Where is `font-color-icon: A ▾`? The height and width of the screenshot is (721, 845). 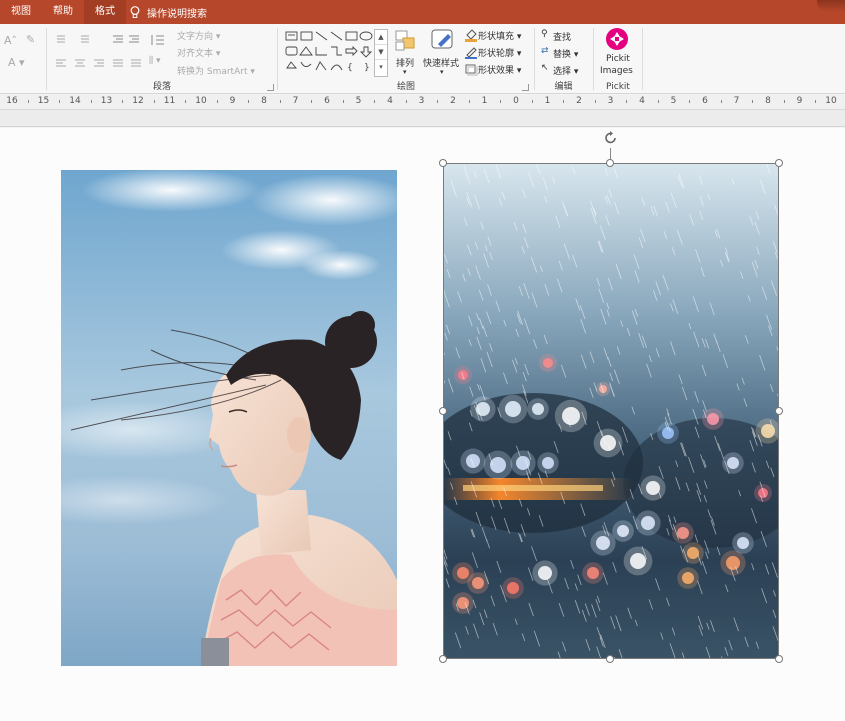
font-color-icon: A ▾ is located at coordinates (16, 62).